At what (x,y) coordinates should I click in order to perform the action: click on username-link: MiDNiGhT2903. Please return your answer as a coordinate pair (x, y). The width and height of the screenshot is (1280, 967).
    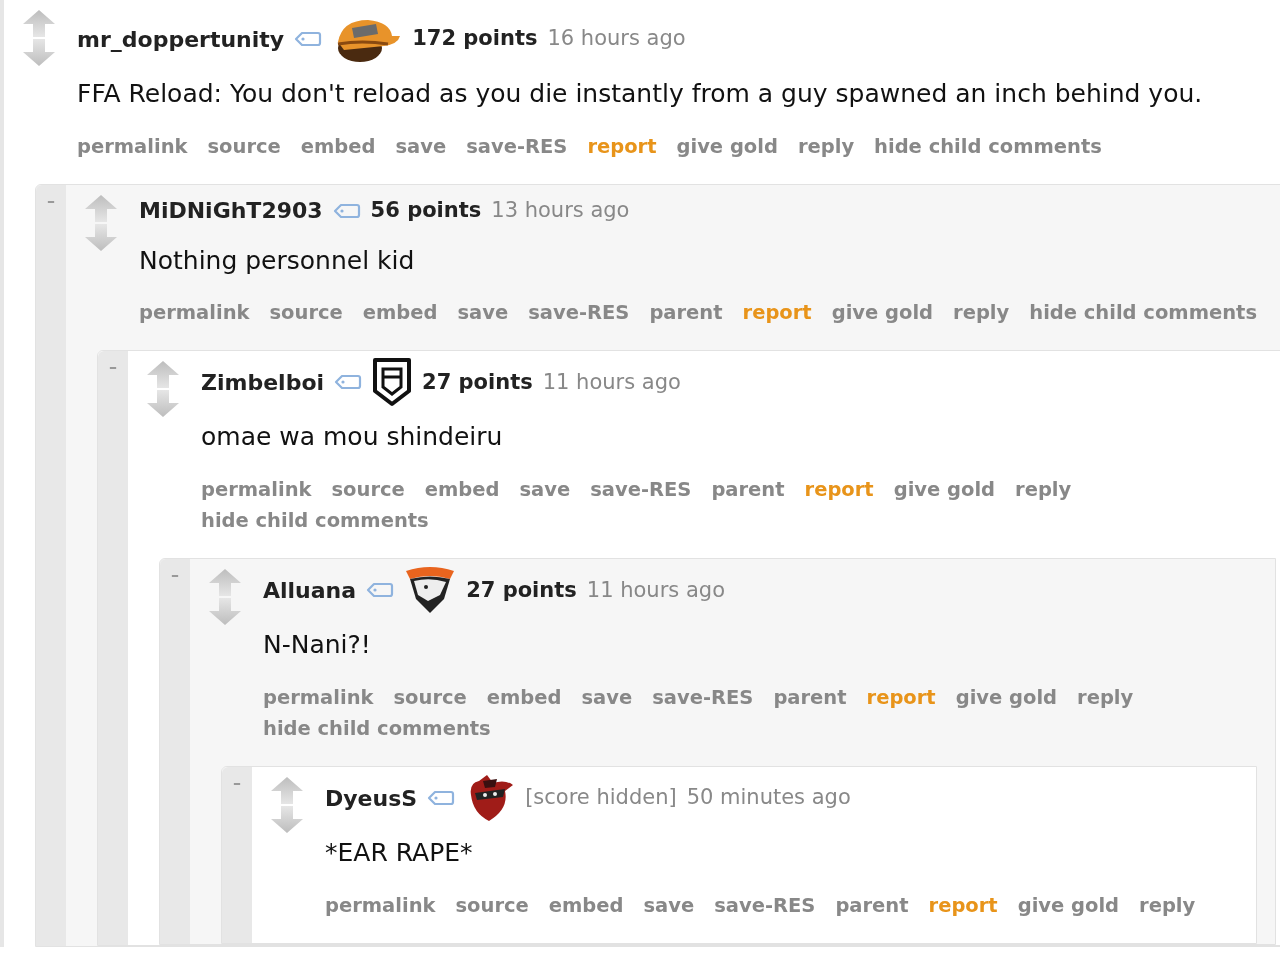
    Looking at the image, I should click on (231, 211).